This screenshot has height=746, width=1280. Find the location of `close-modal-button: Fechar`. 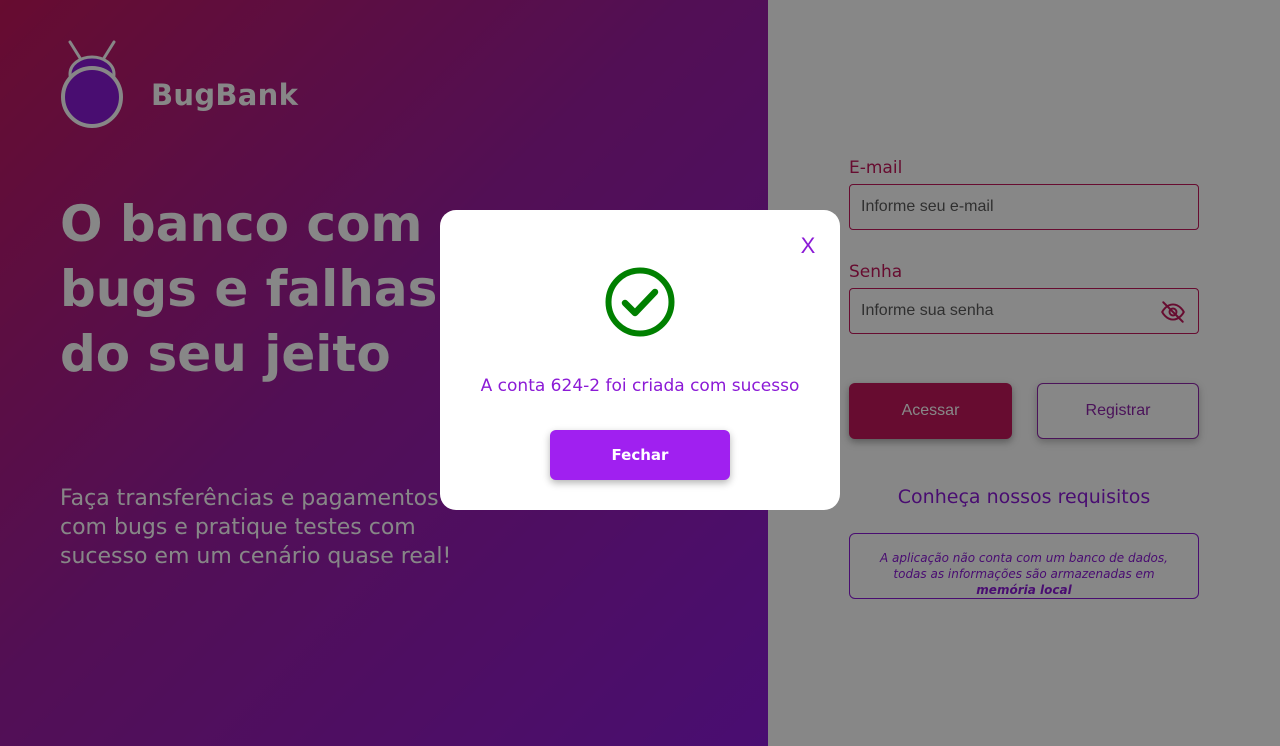

close-modal-button: Fechar is located at coordinates (640, 455).